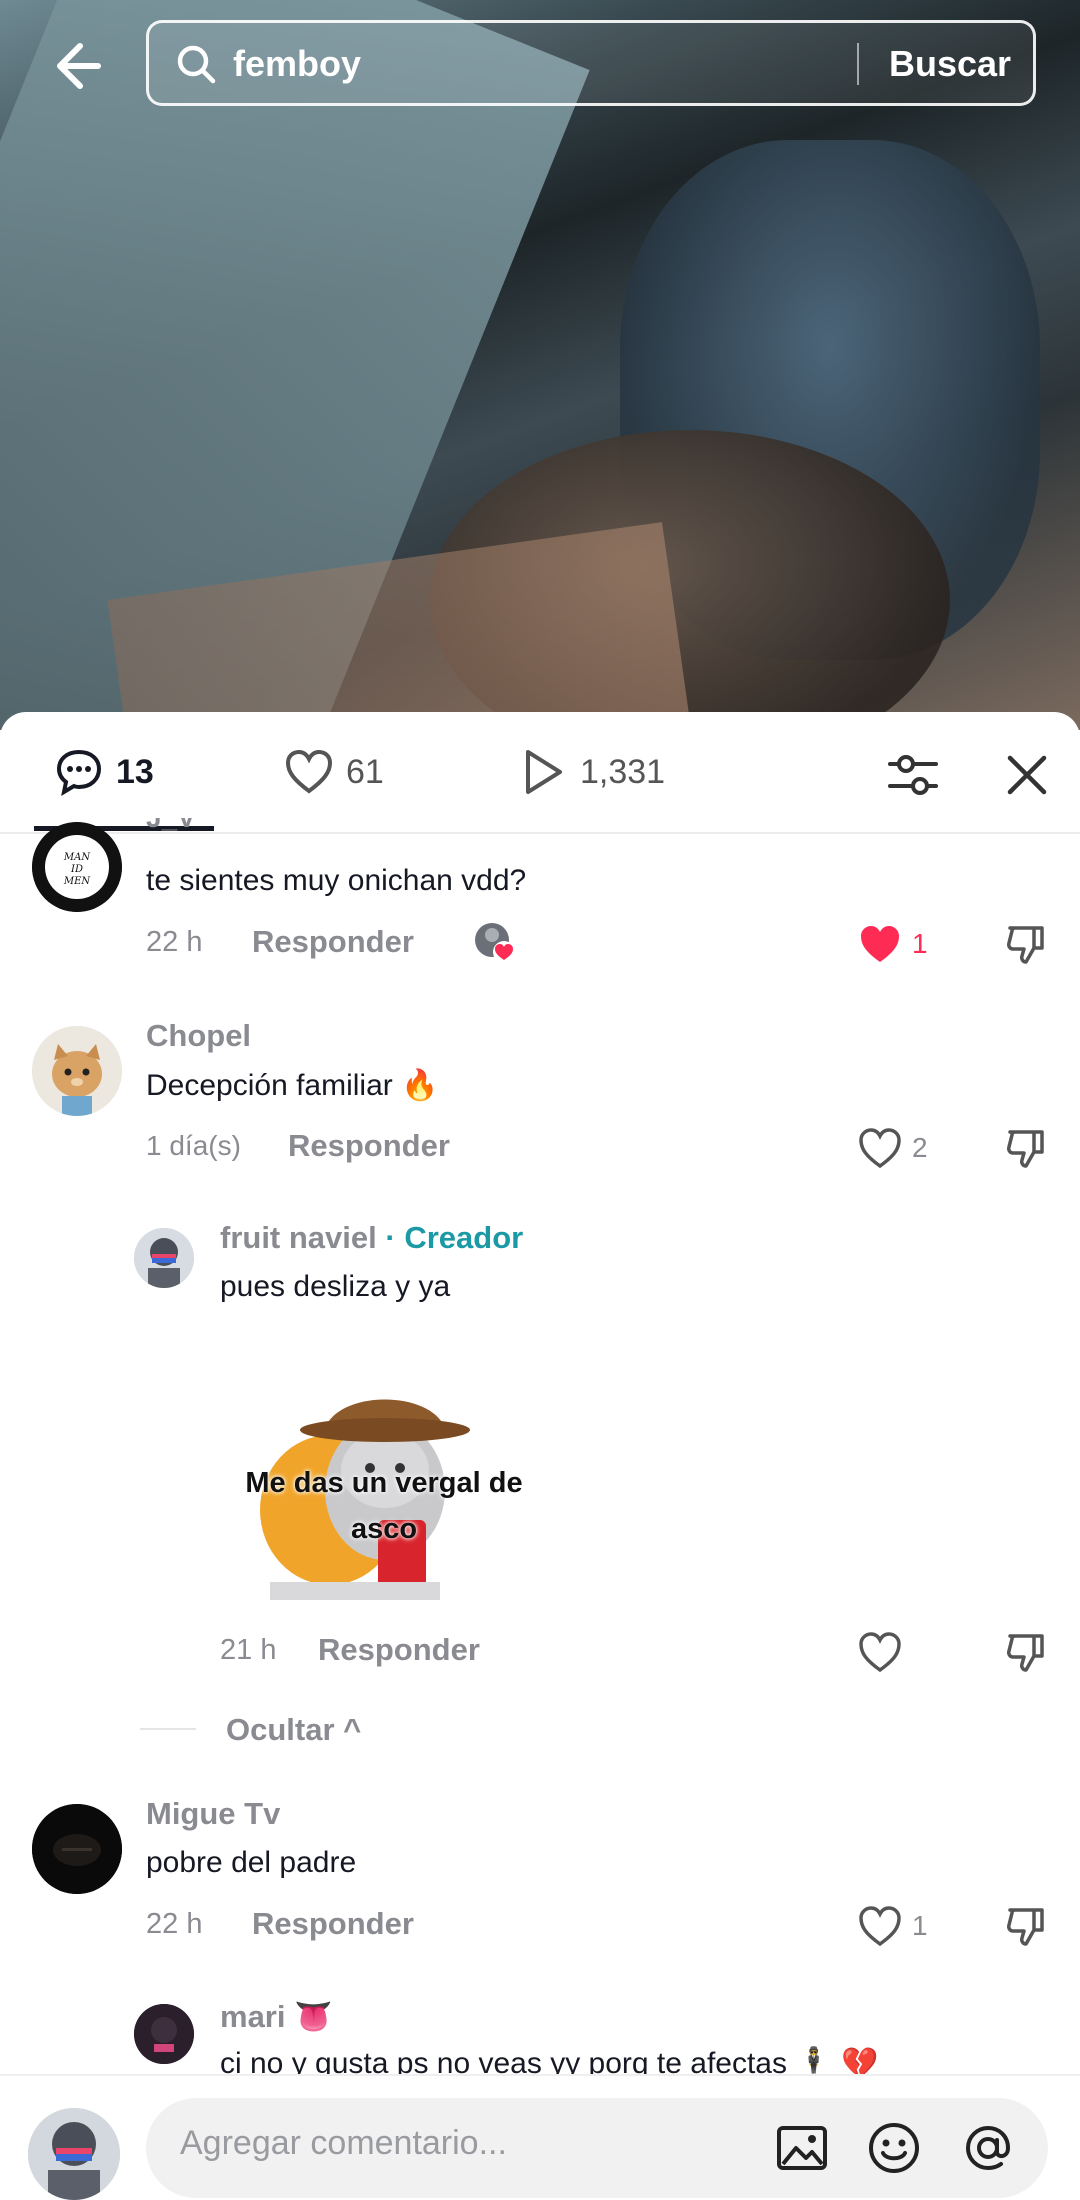 The height and width of the screenshot is (2200, 1080). I want to click on comment-username: J_V, so click(171, 825).